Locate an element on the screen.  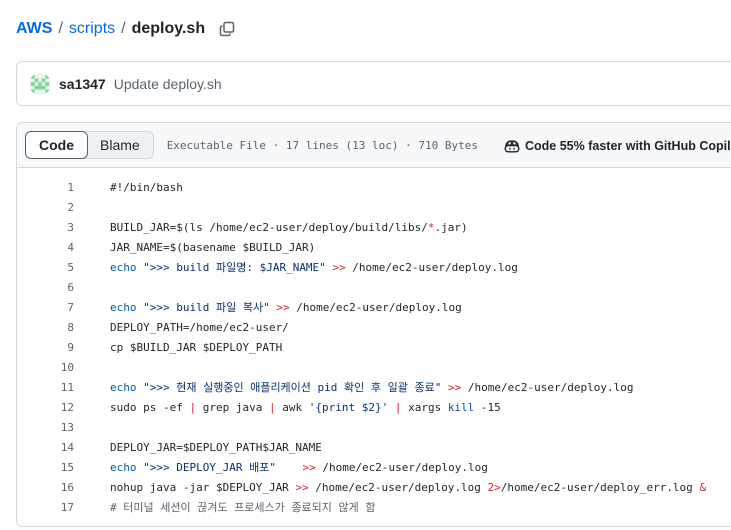
code-line: 6 is located at coordinates (374, 287).